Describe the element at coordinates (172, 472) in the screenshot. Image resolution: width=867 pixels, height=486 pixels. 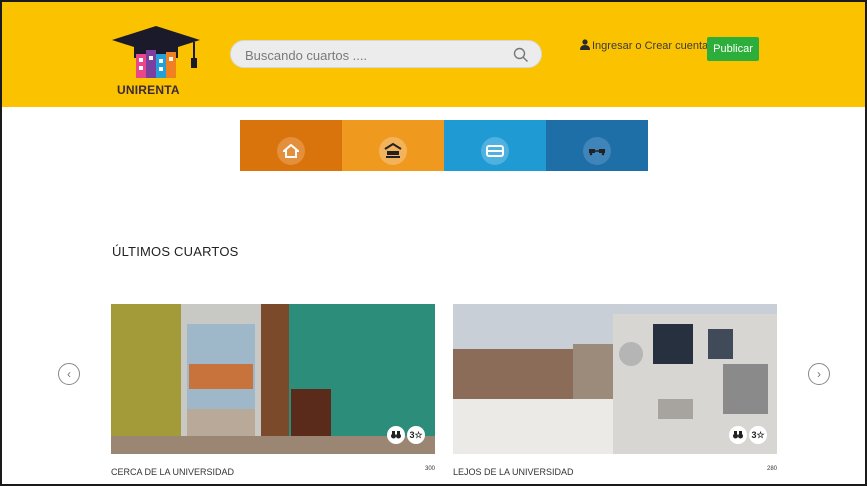
I see `listing-title: CERCA DE LA UNIVERSIDAD` at that location.